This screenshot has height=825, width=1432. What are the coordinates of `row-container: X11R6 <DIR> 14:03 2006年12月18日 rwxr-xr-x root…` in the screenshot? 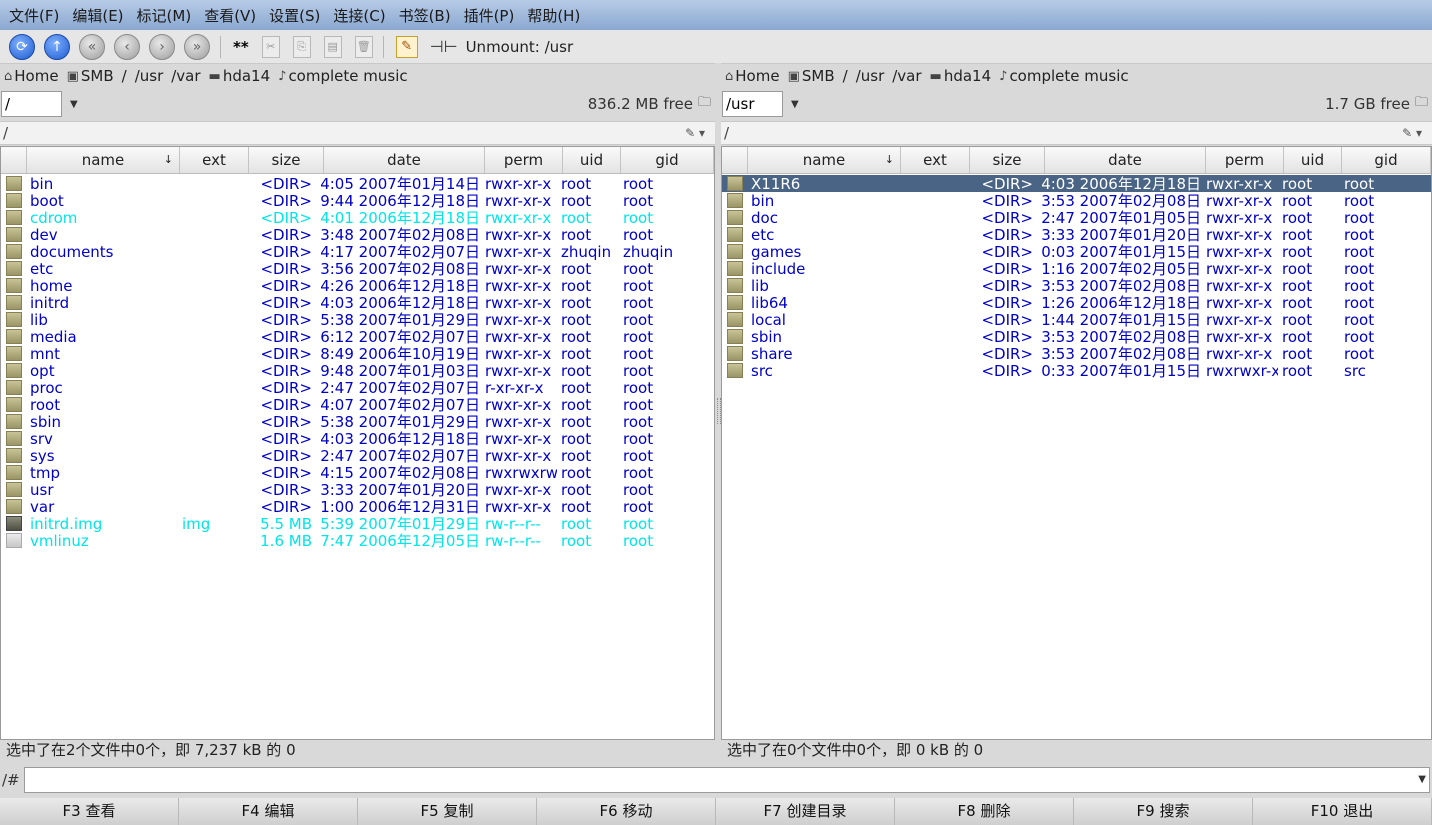 It's located at (1076, 277).